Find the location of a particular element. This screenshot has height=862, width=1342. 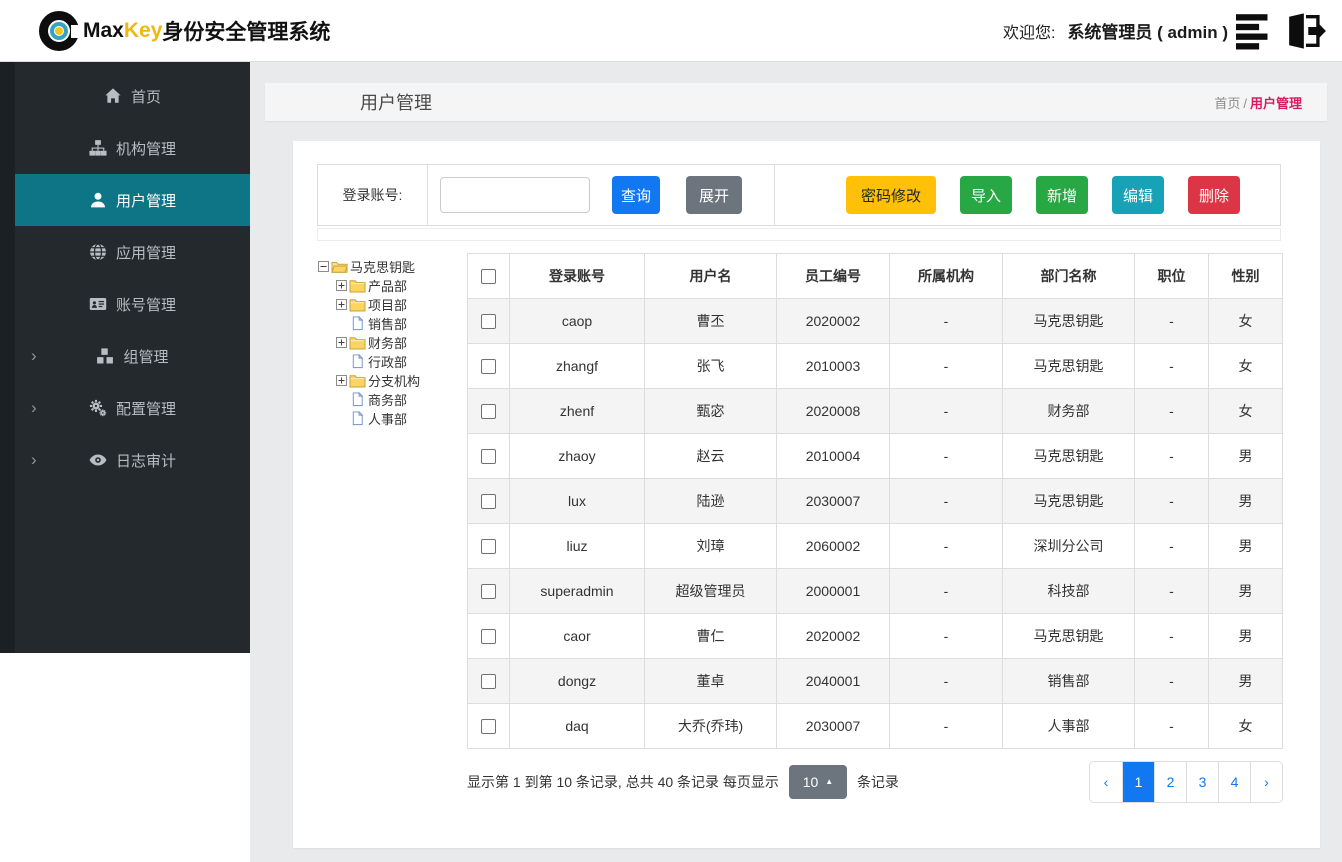

tree-node: 行政部 is located at coordinates (391, 361).